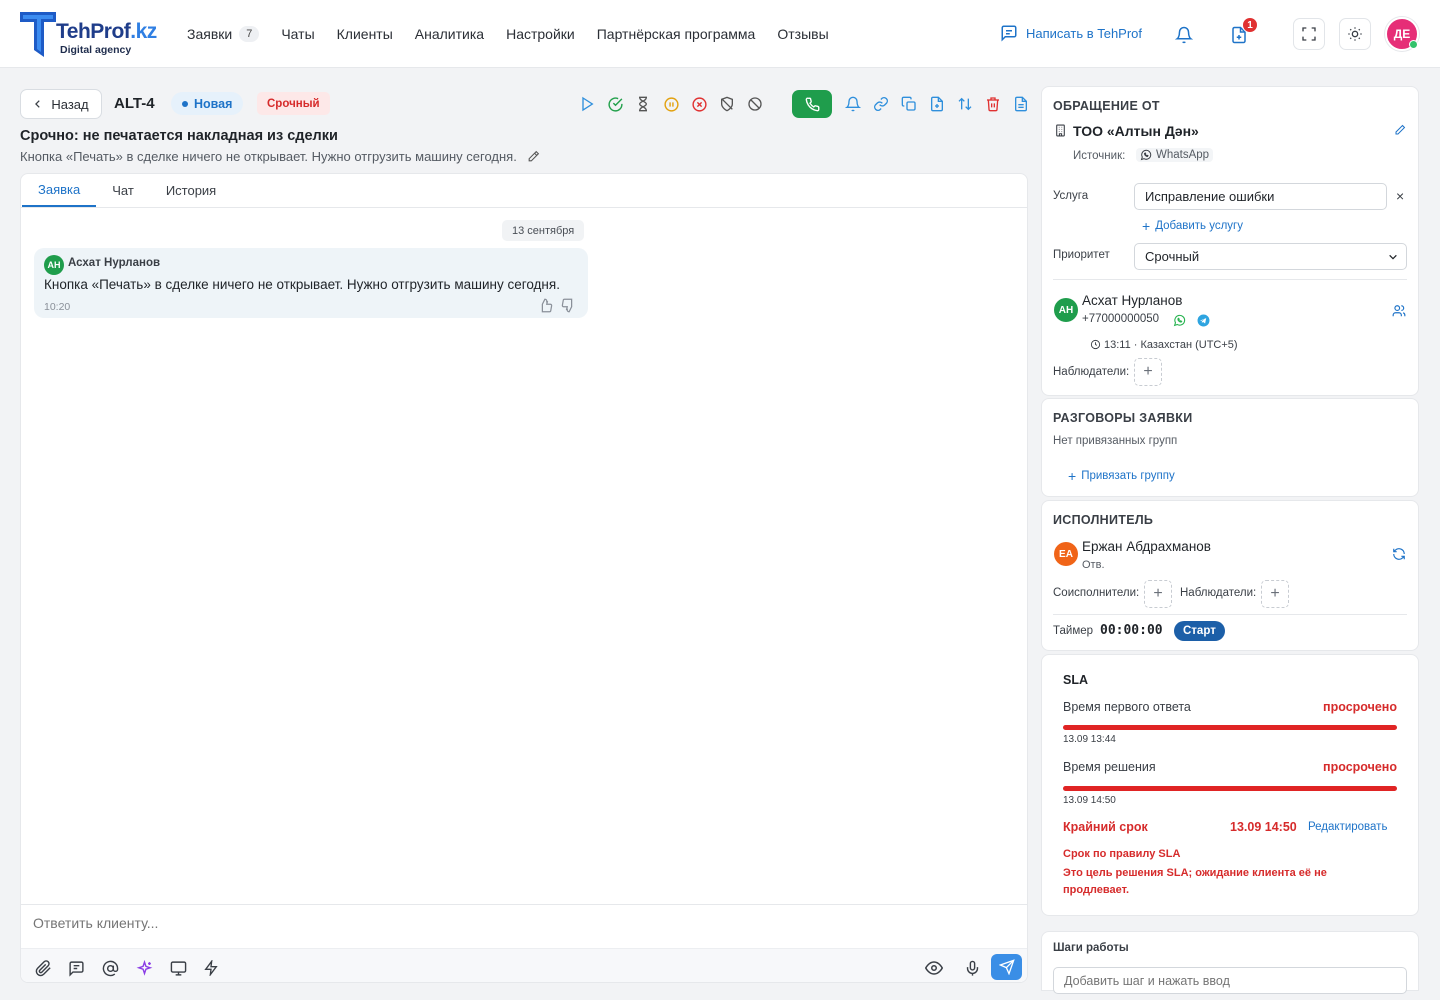 The width and height of the screenshot is (1440, 1000). I want to click on nav-partner-program: Партнёрская программа, so click(676, 34).